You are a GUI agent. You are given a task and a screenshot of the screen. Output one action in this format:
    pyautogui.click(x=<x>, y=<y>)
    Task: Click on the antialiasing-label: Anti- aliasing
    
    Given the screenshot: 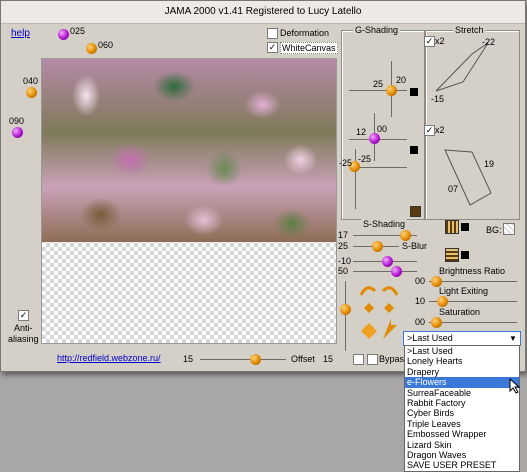 What is the action you would take?
    pyautogui.click(x=23, y=333)
    